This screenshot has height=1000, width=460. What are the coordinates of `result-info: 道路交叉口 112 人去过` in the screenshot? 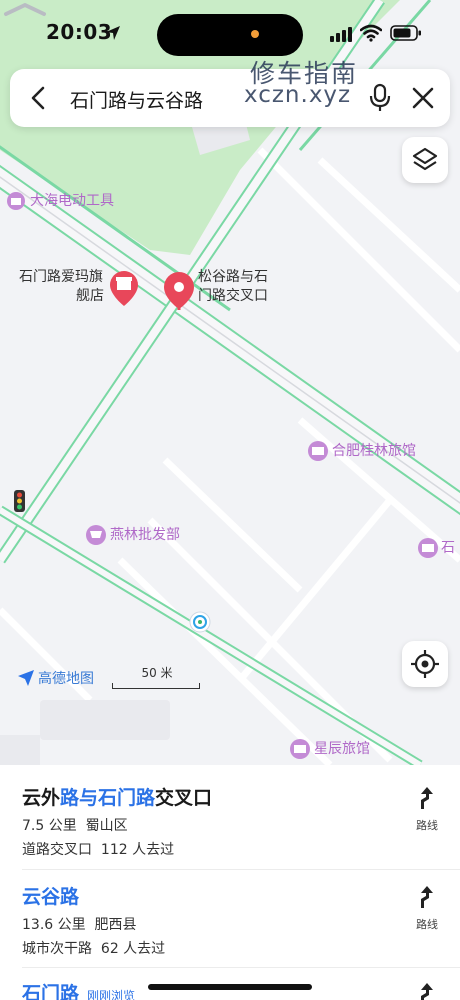 It's located at (98, 849).